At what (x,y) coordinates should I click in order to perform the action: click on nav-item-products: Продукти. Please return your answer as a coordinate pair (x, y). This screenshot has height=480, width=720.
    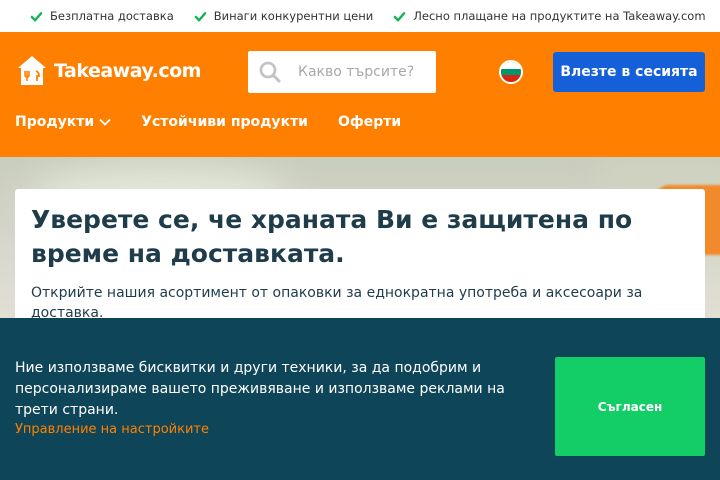
    Looking at the image, I should click on (63, 122).